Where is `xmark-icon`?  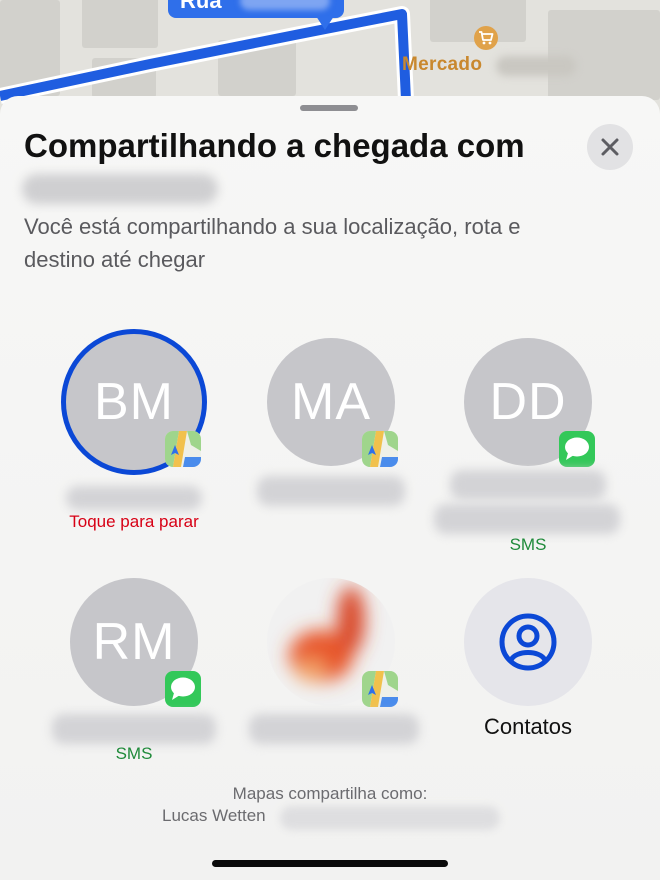 xmark-icon is located at coordinates (610, 147).